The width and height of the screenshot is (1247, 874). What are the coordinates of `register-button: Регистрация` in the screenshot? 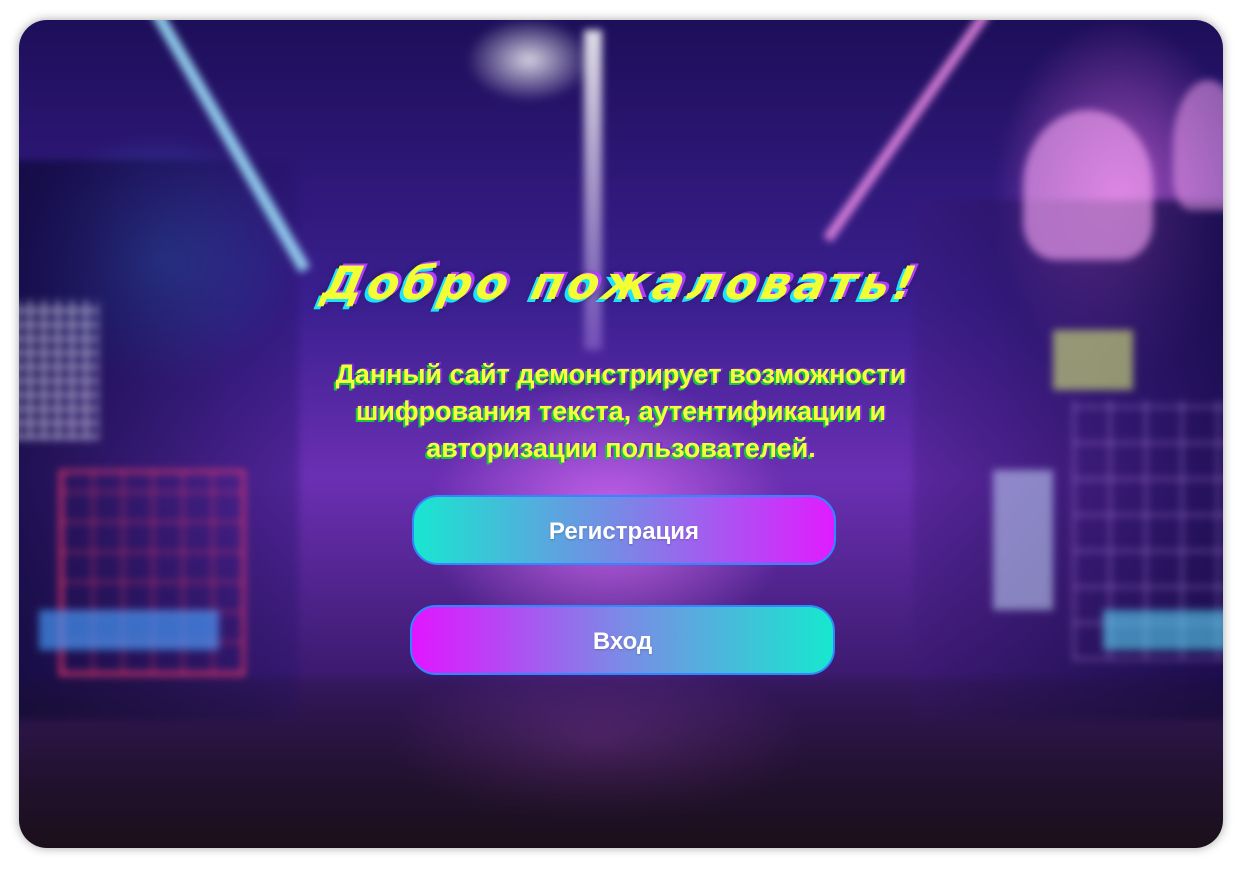 It's located at (624, 530).